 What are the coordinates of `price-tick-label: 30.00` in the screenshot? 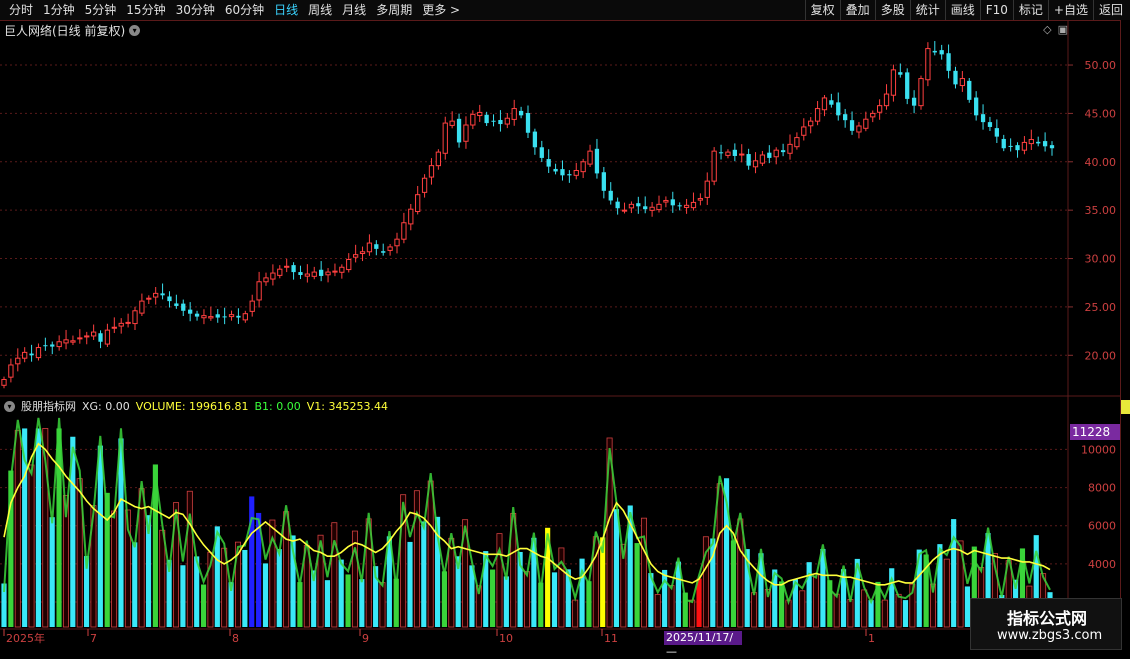 It's located at (1101, 259).